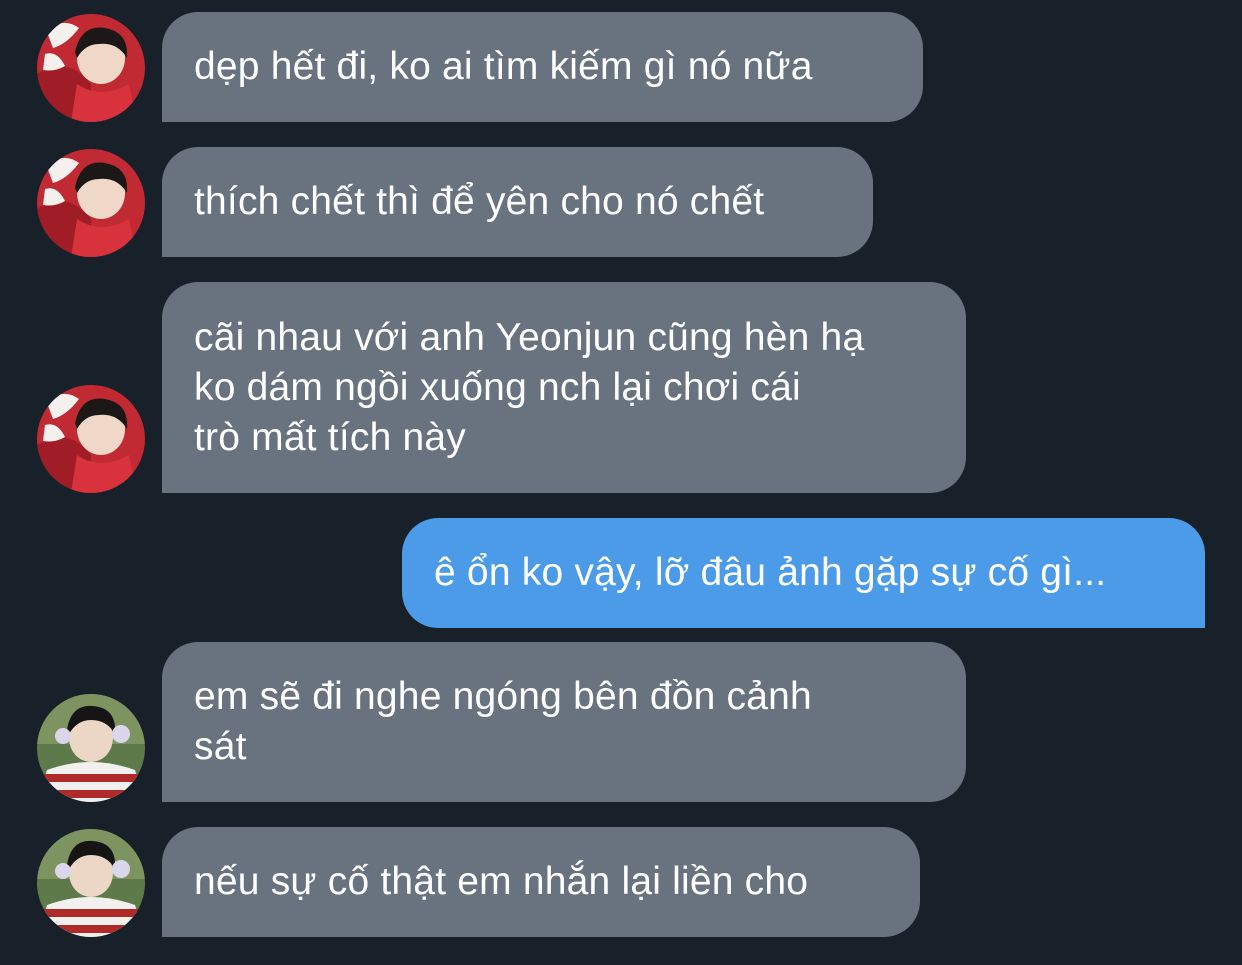 This screenshot has width=1242, height=965. Describe the element at coordinates (501, 881) in the screenshot. I see `message-text: nếu sự cố thật em nhắn lại liền cho` at that location.